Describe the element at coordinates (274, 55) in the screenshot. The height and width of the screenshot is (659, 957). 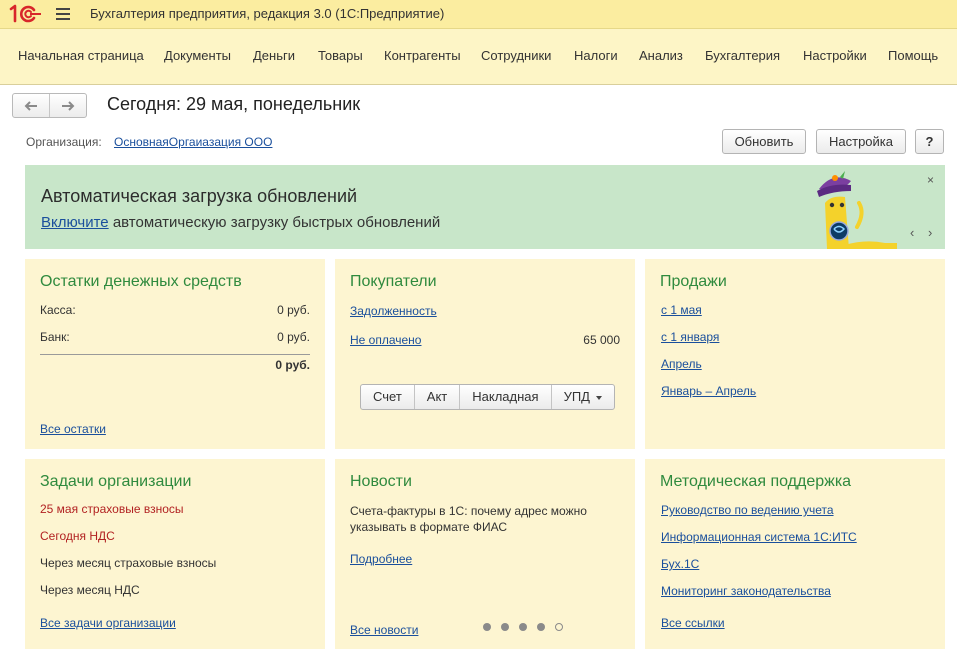
I see `menu-item-money: Деньги` at that location.